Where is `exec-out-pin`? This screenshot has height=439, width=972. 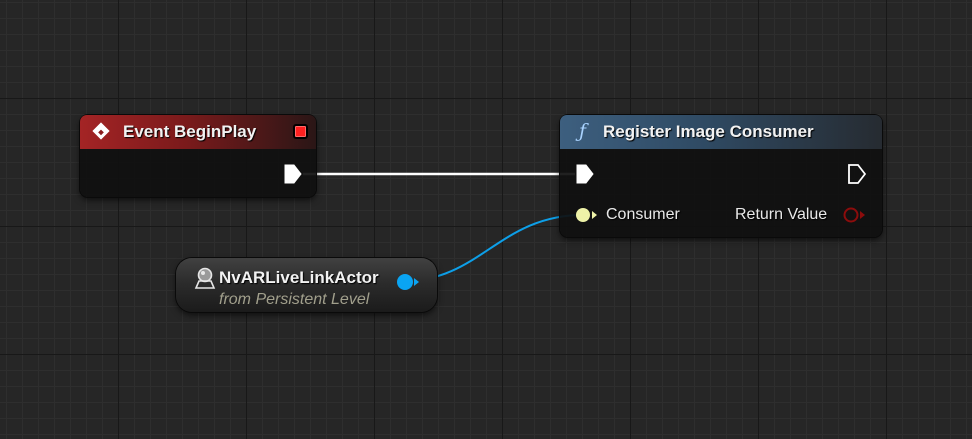
exec-out-pin is located at coordinates (293, 174).